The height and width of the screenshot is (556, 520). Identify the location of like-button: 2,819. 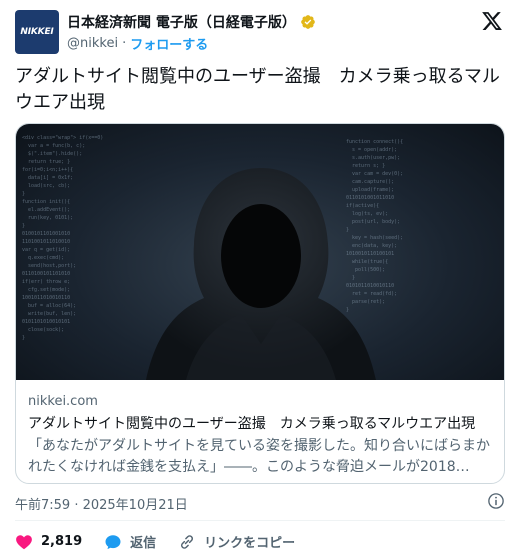
(48, 542).